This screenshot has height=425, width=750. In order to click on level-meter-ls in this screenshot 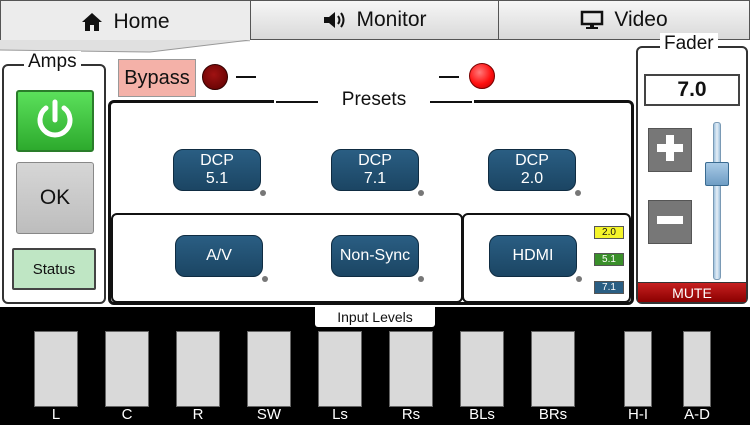, I will do `click(340, 369)`.